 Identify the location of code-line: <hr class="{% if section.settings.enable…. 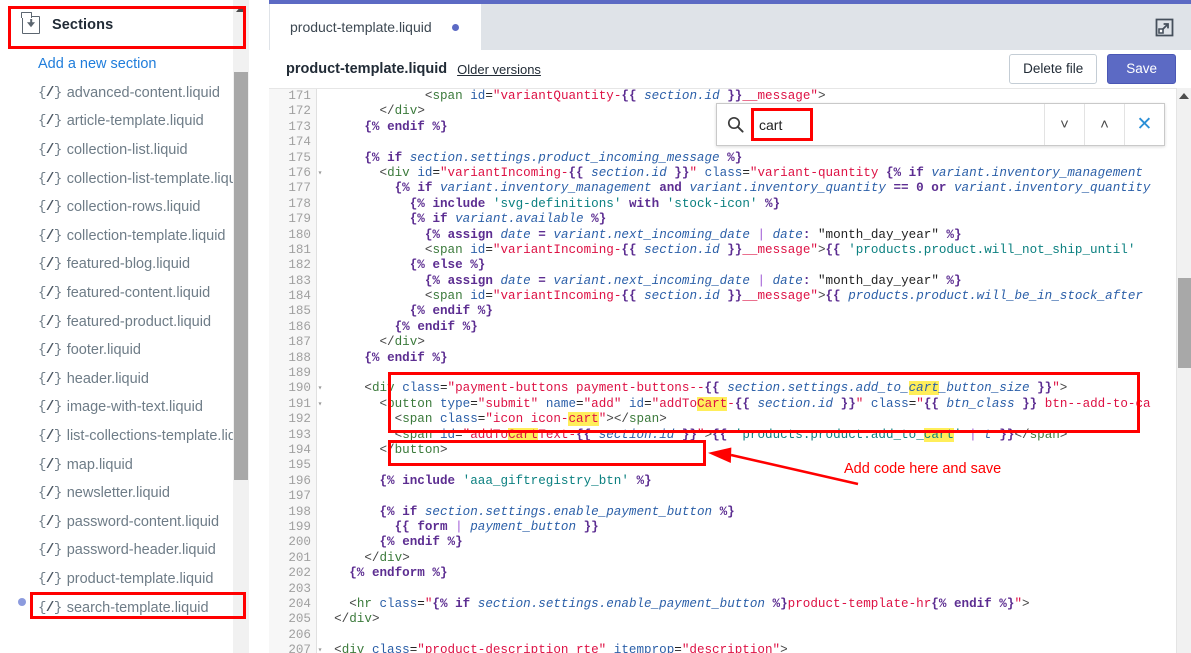
(755, 604).